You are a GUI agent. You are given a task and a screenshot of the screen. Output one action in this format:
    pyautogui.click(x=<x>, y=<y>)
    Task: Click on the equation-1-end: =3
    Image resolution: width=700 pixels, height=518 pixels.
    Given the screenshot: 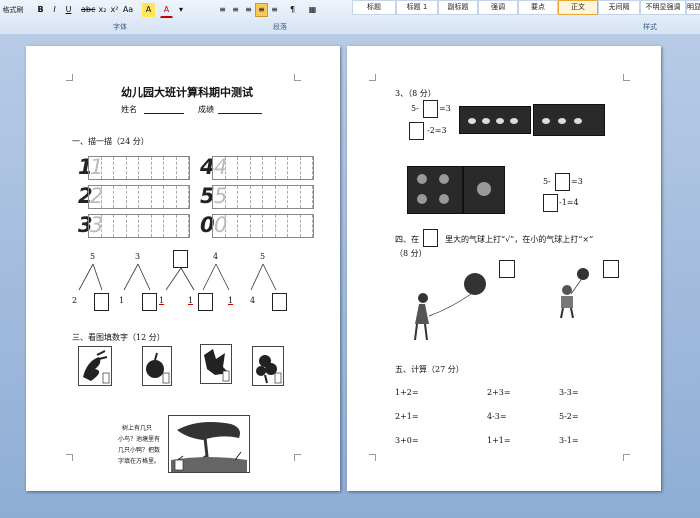 What is the action you would take?
    pyautogui.click(x=445, y=108)
    